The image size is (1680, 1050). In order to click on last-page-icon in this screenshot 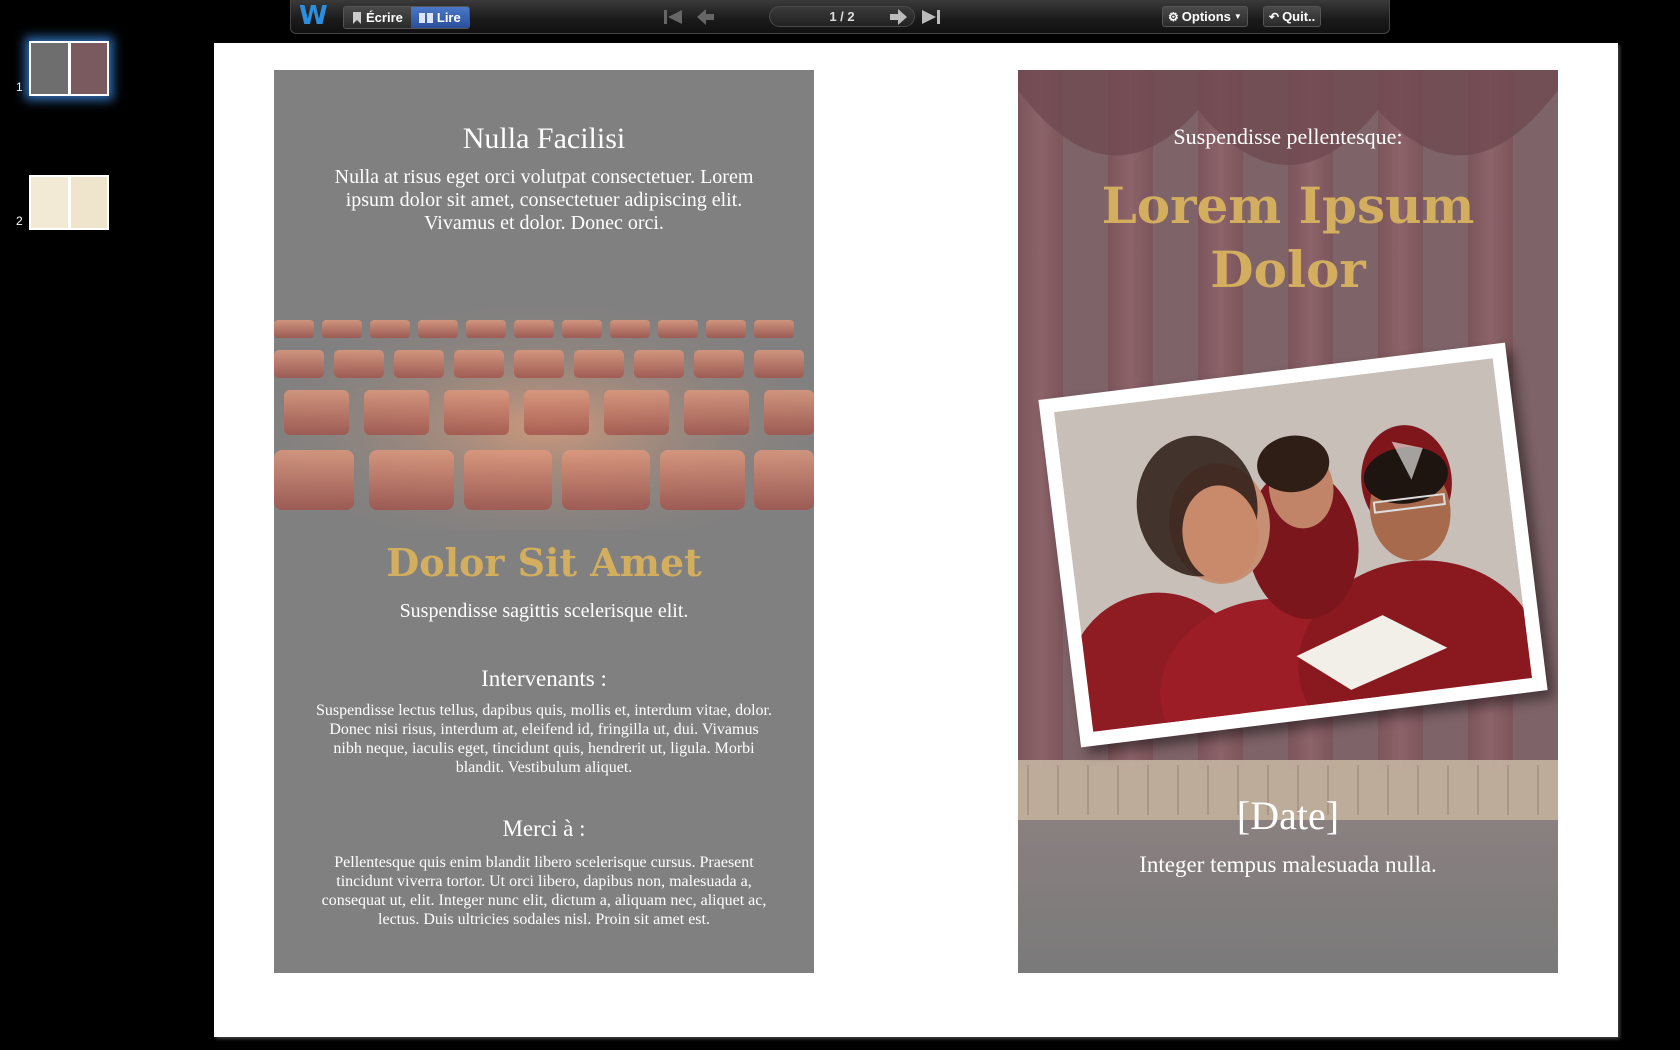, I will do `click(931, 17)`.